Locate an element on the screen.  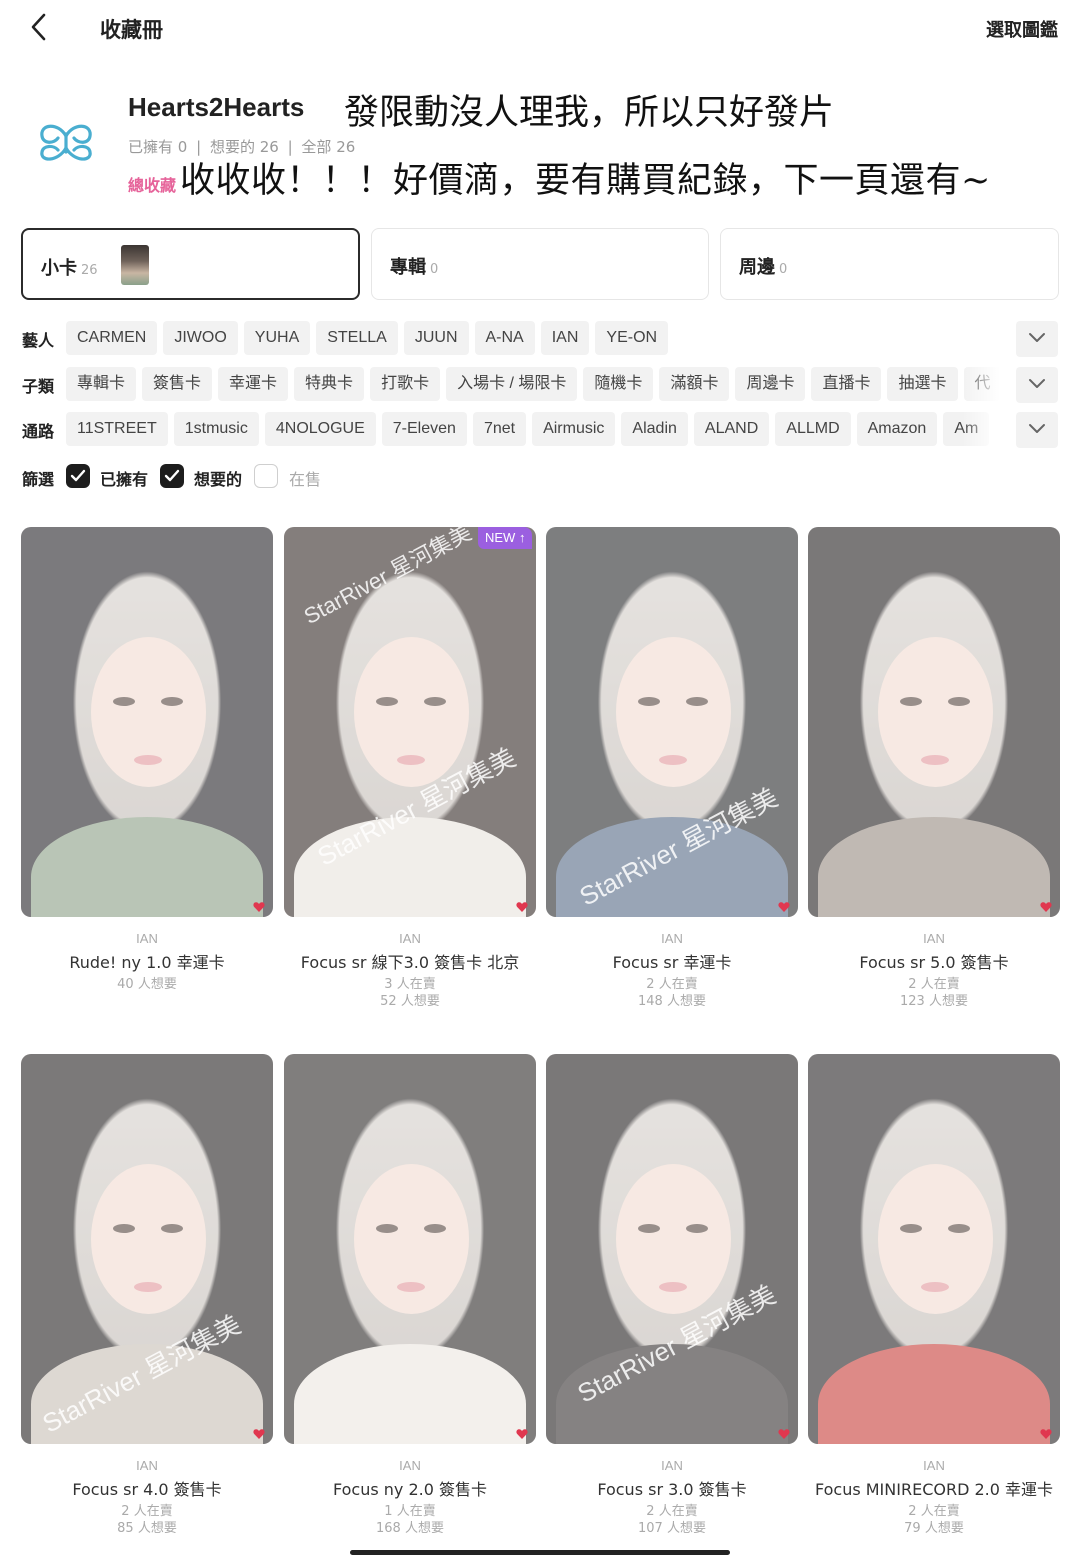
screen-filter-label: 篩選 is located at coordinates (38, 479).